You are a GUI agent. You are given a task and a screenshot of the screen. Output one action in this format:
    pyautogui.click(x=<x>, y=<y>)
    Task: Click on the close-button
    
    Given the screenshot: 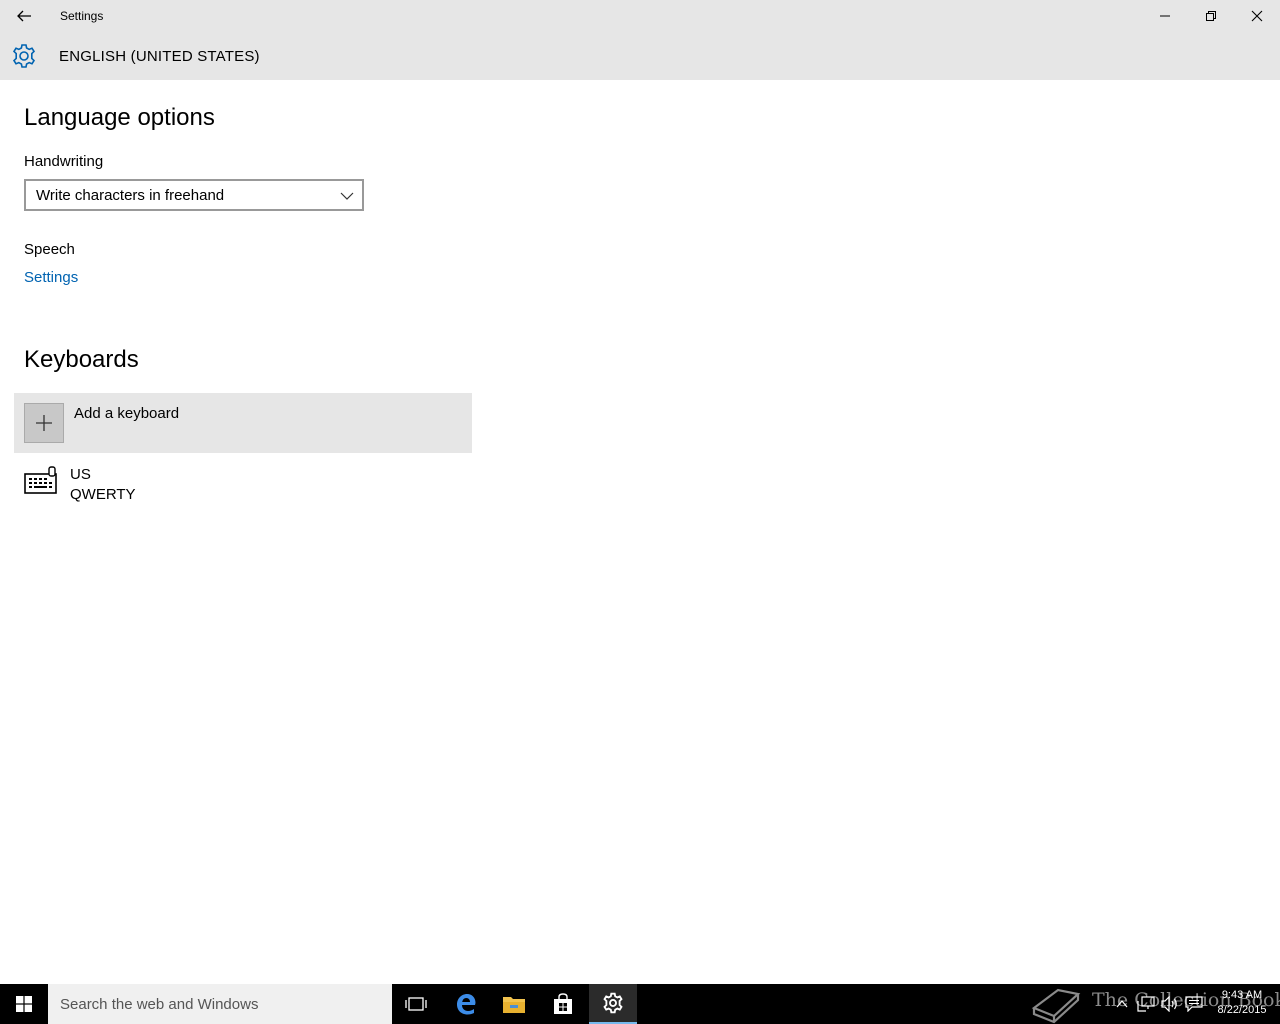 What is the action you would take?
    pyautogui.click(x=1257, y=16)
    